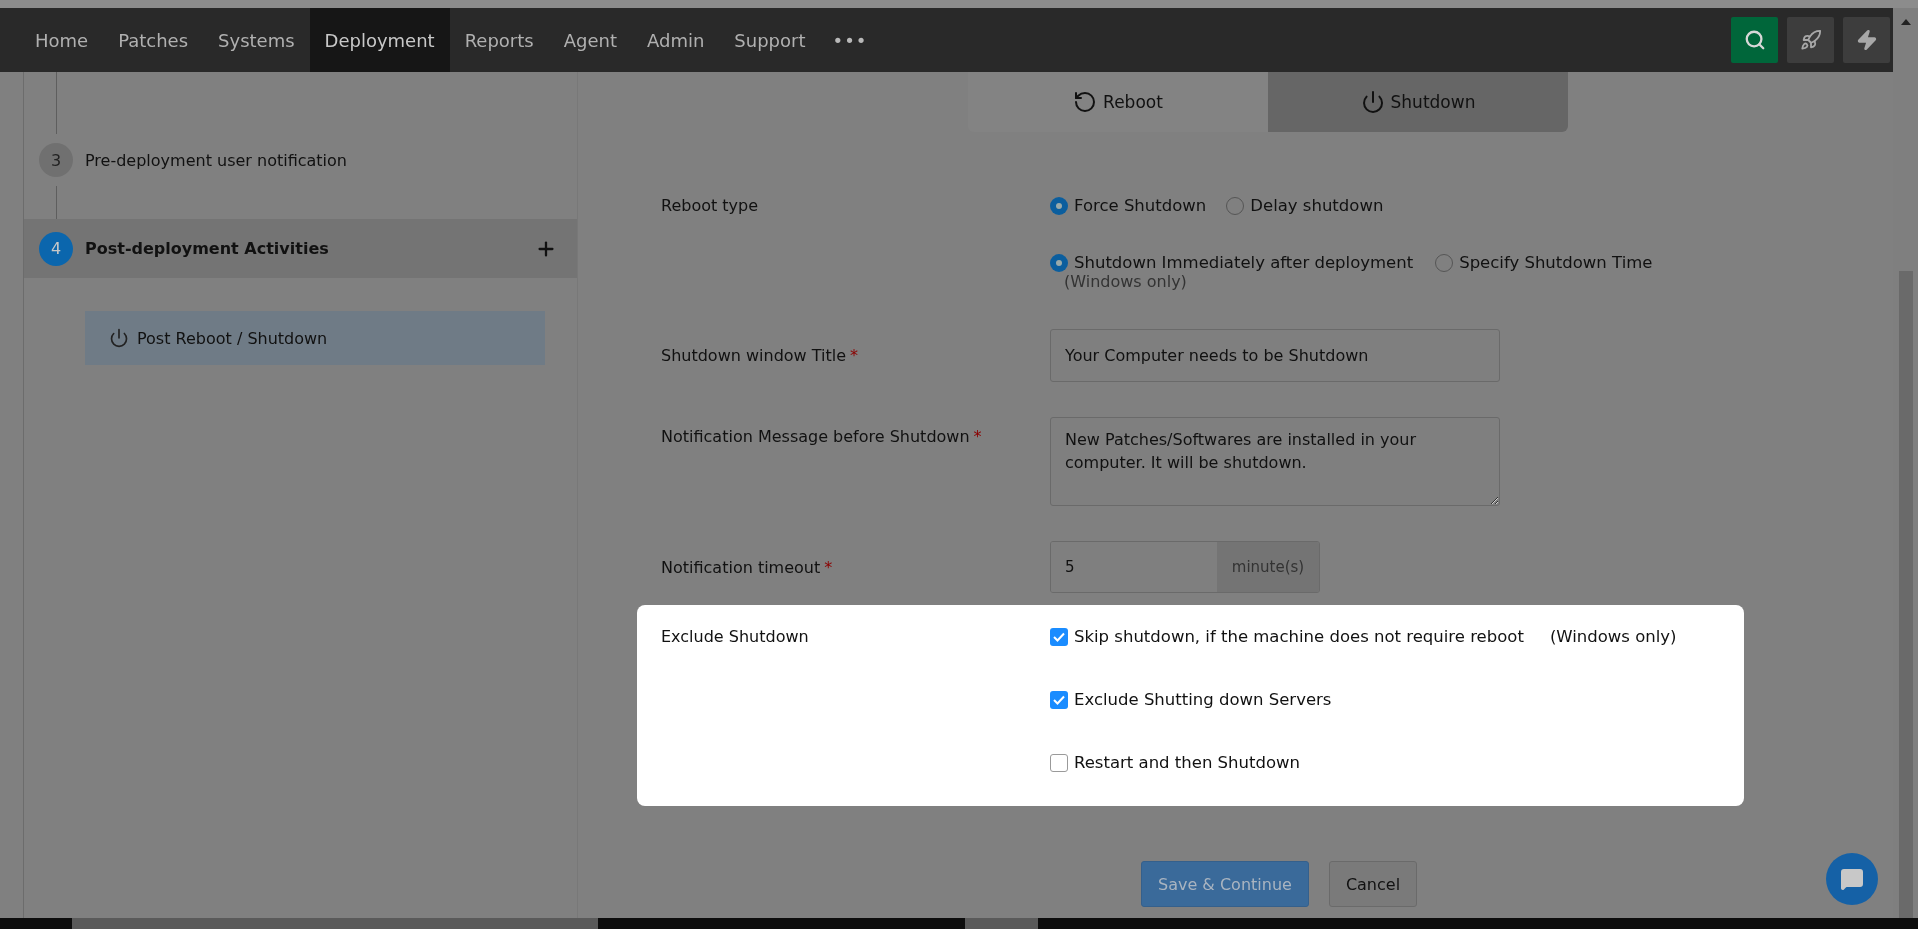 This screenshot has height=929, width=1918. I want to click on checkbox-option: Restart and then Shutdown, so click(1175, 762).